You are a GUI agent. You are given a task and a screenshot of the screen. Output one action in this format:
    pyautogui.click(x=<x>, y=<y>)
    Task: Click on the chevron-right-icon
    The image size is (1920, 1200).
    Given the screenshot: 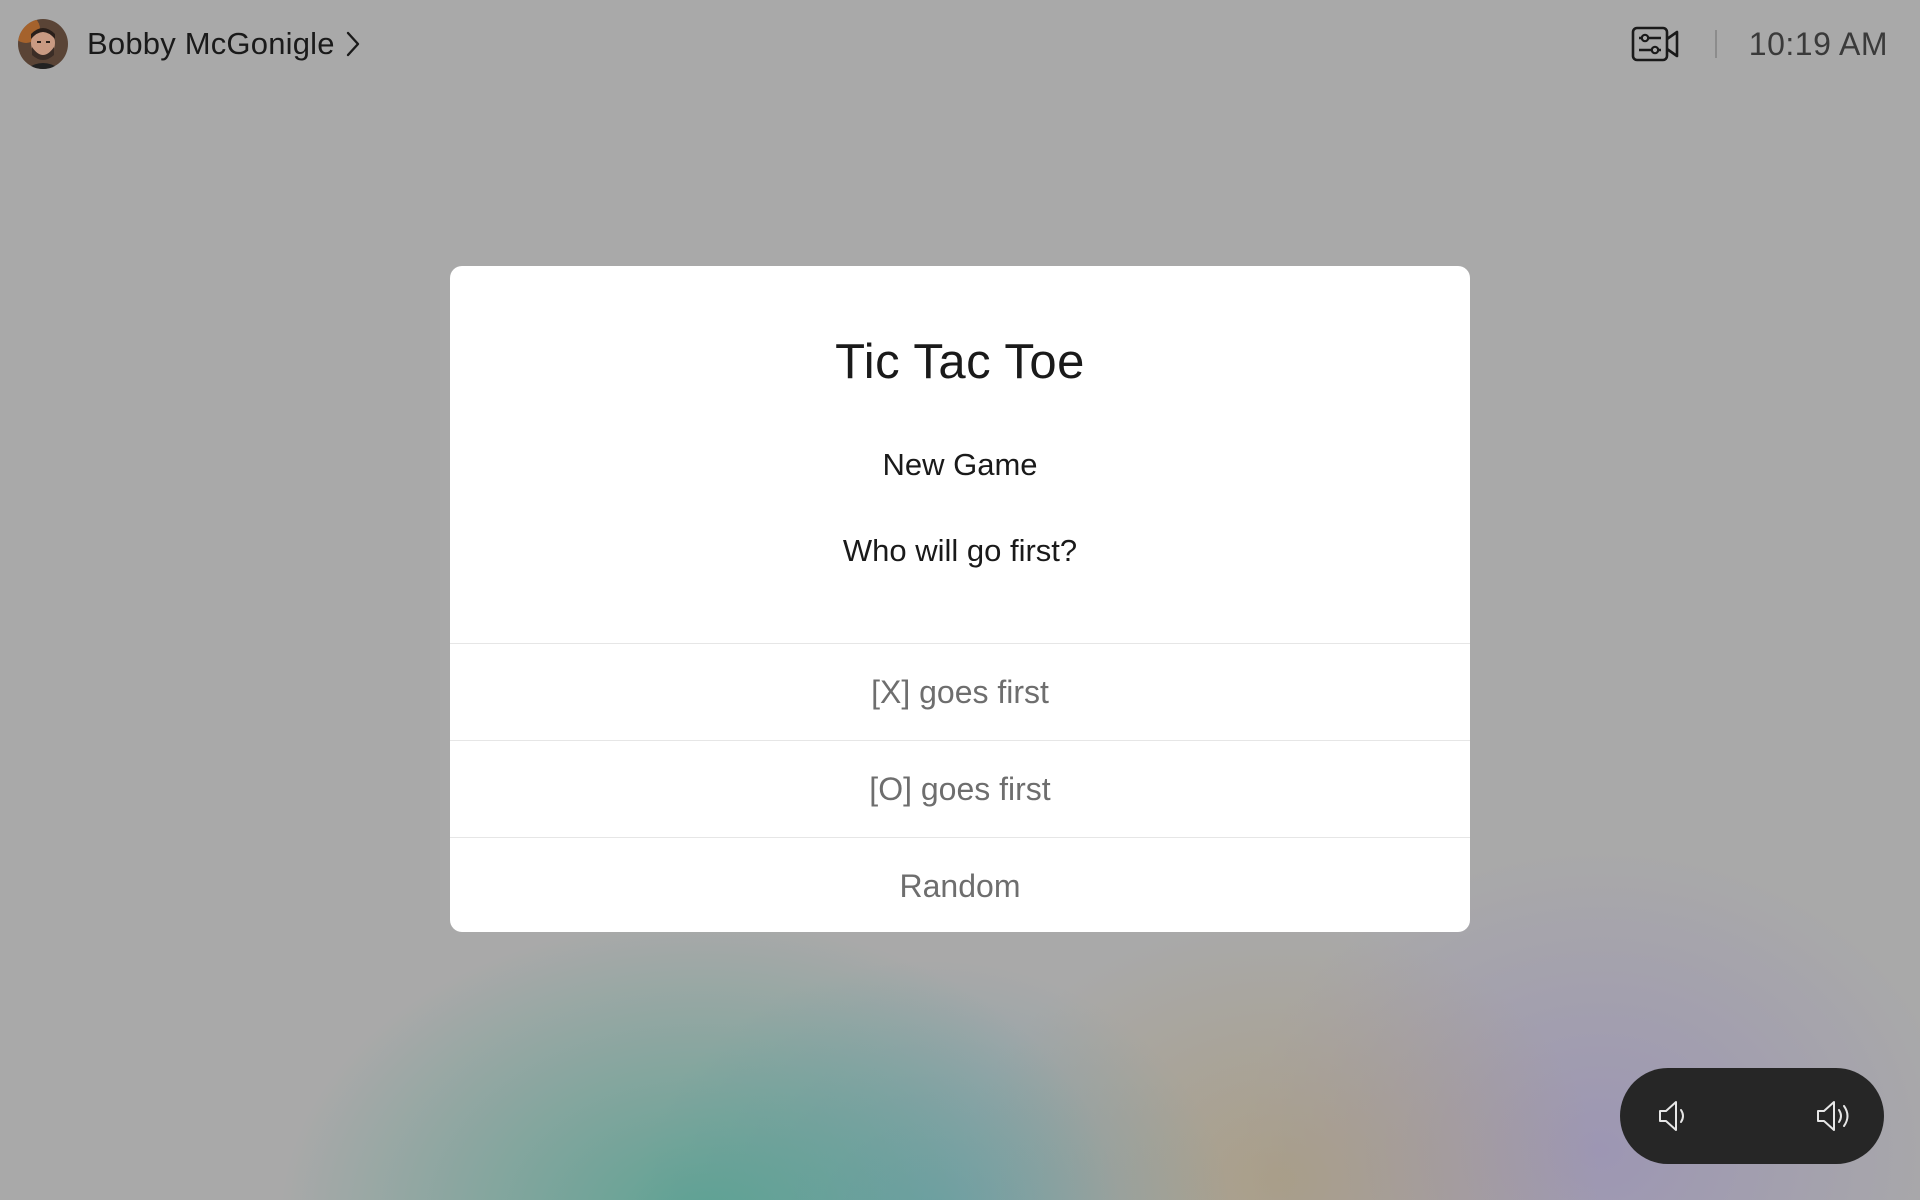 What is the action you would take?
    pyautogui.click(x=353, y=44)
    